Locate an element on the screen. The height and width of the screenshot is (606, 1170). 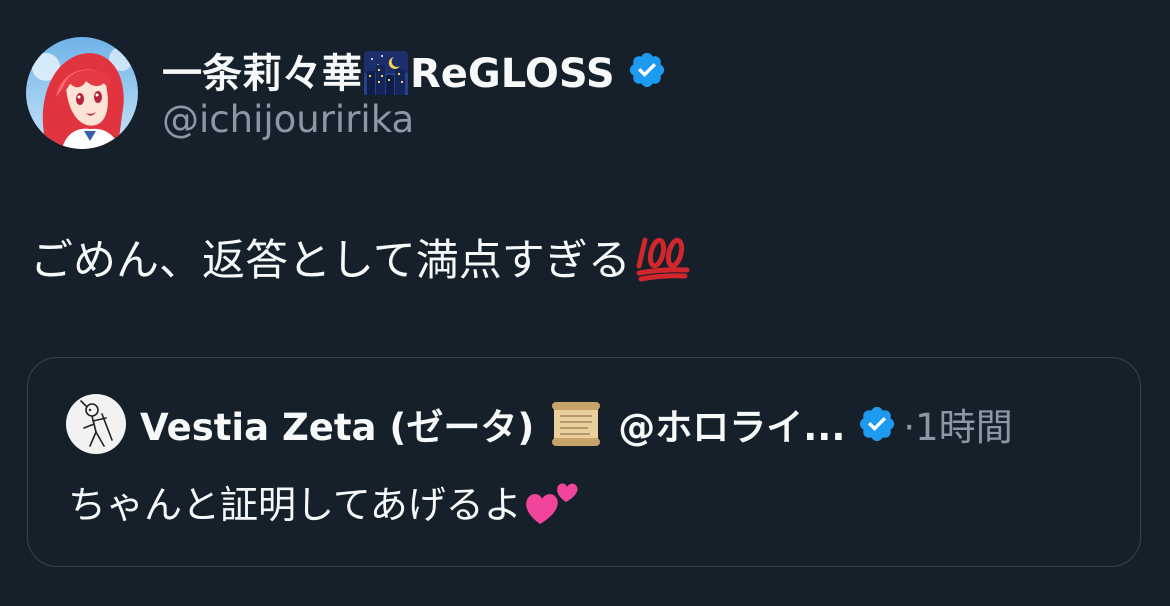
verified-badge-icon is located at coordinates (647, 70).